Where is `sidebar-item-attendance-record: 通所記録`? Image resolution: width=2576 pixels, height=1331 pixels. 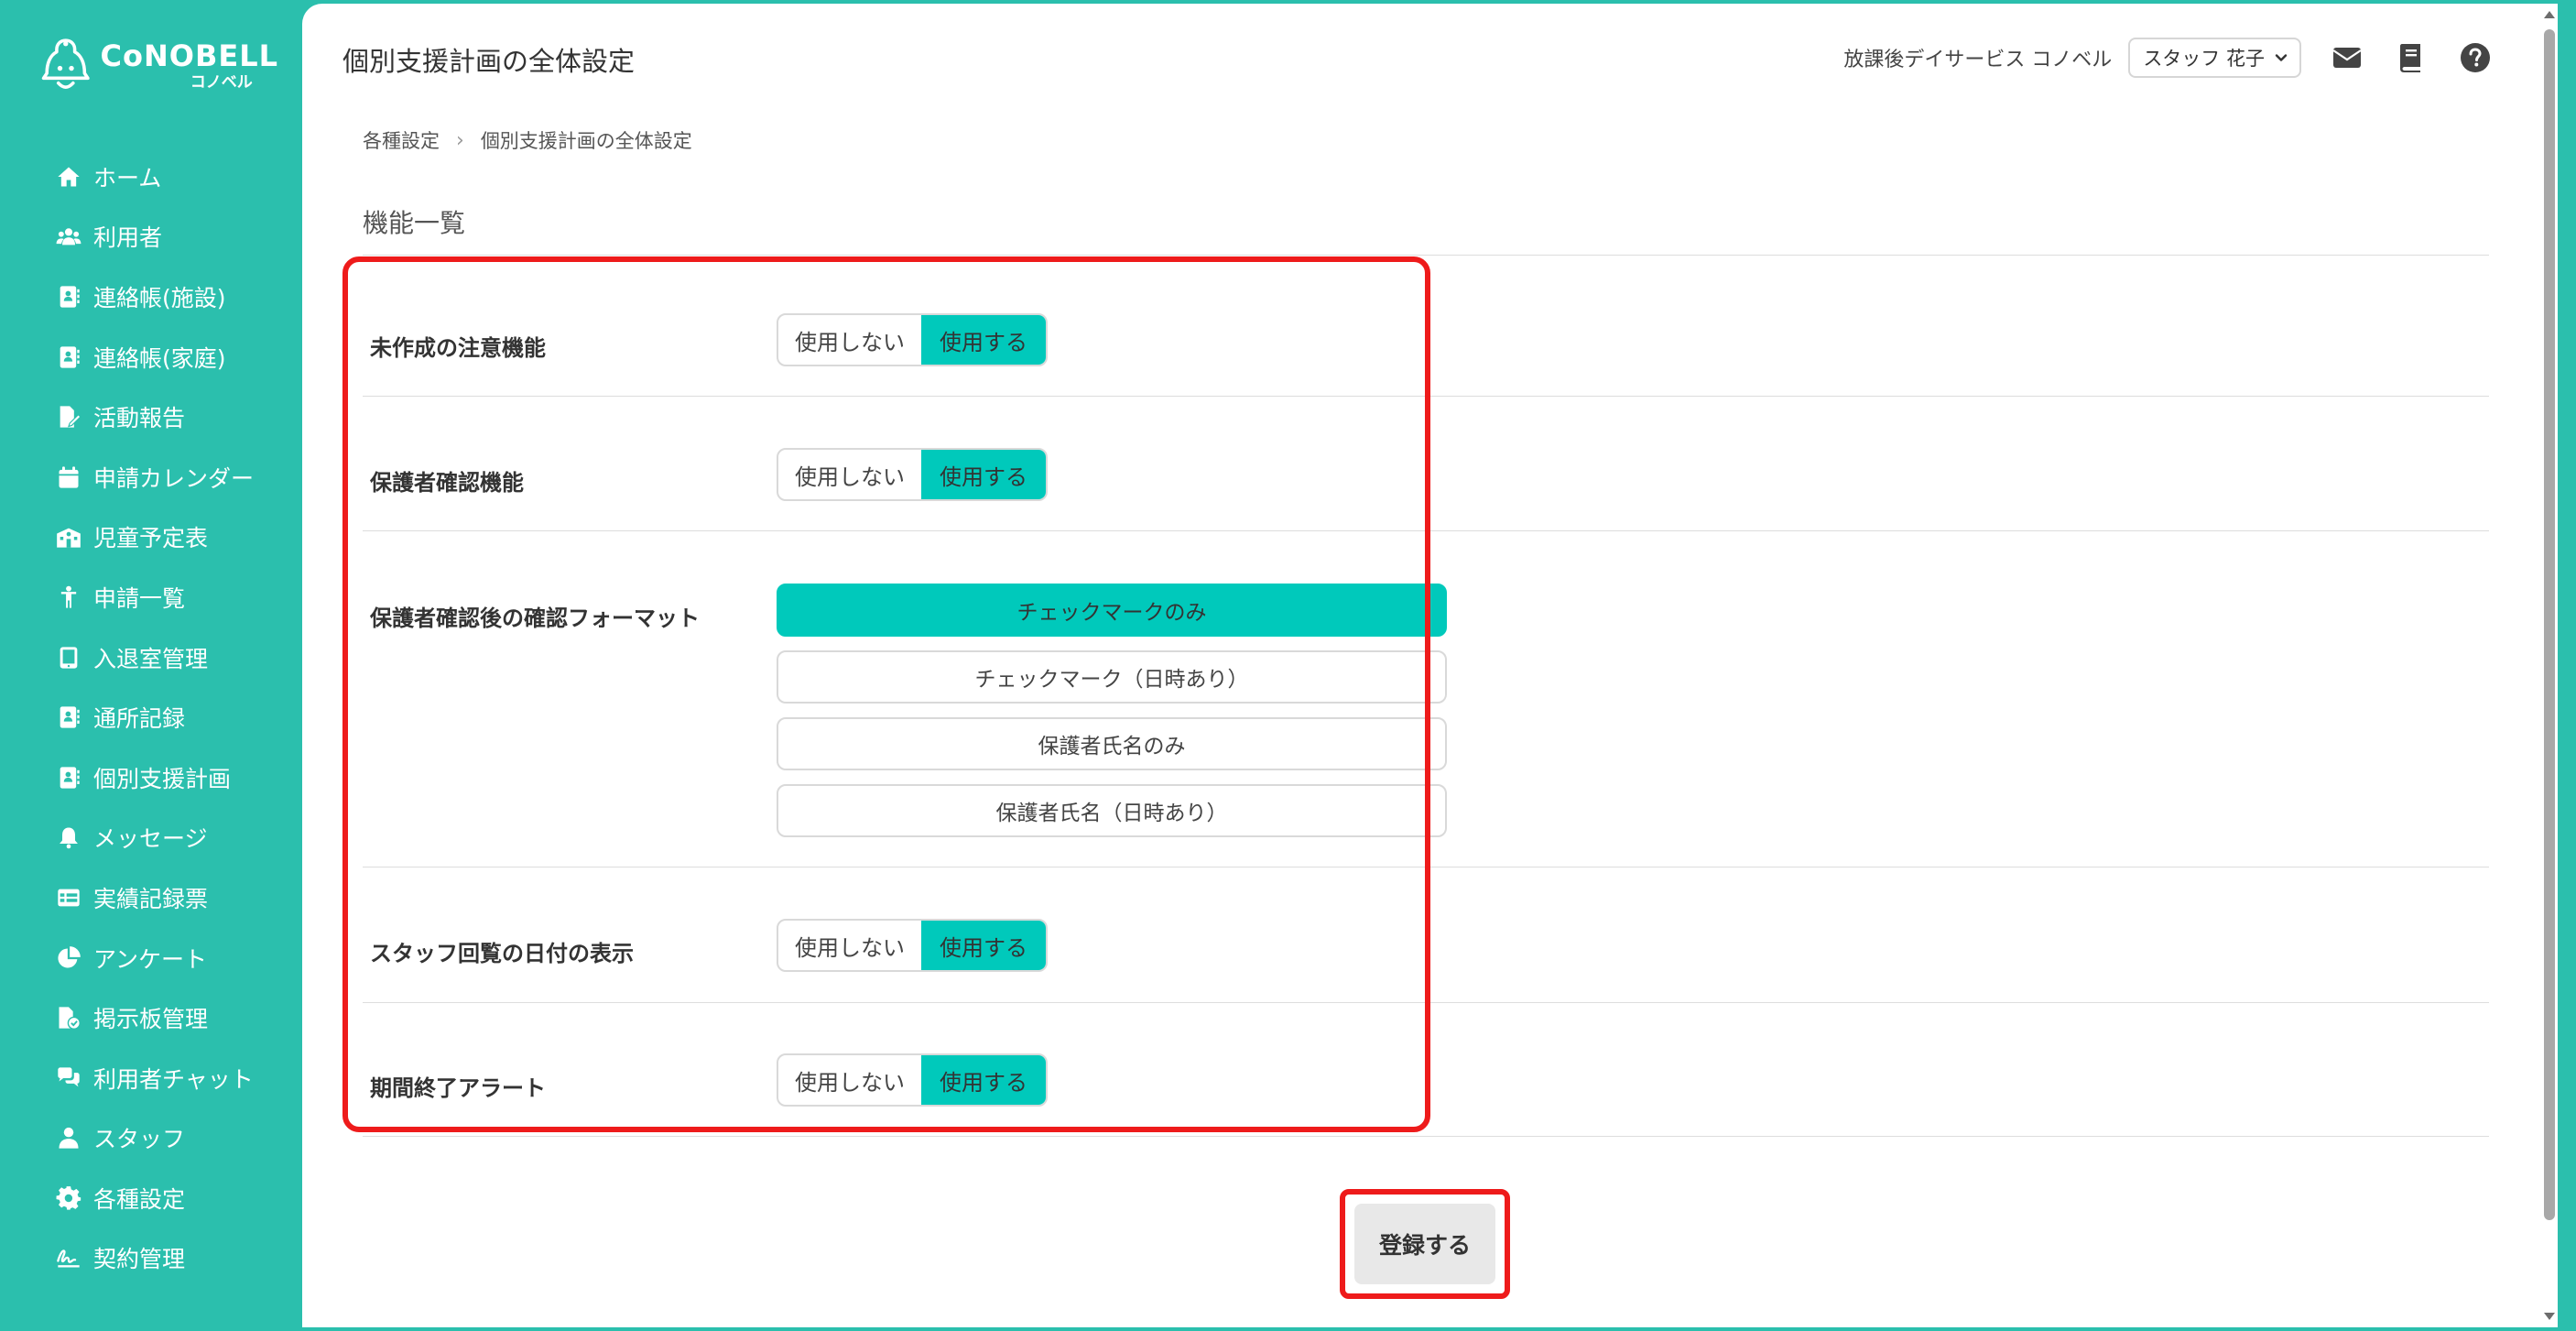 sidebar-item-attendance-record: 通所記録 is located at coordinates (151, 717).